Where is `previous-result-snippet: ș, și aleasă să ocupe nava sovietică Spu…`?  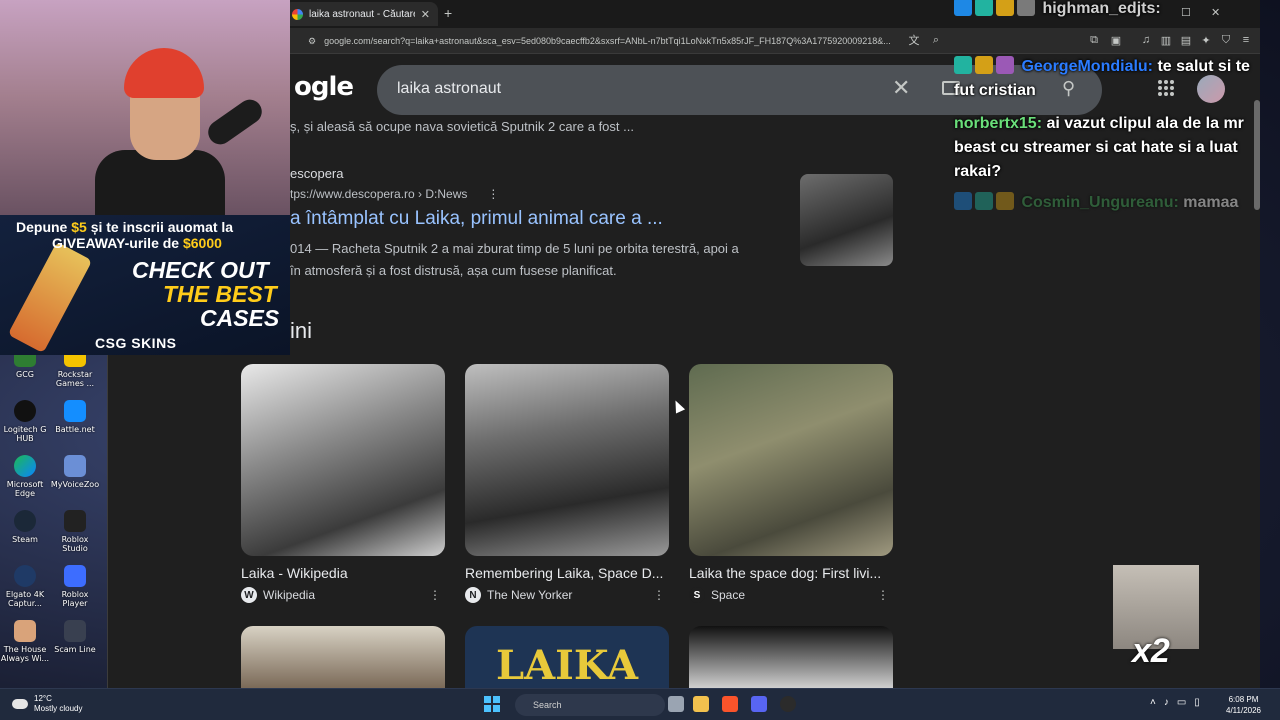 previous-result-snippet: ș, și aleasă să ocupe nava sovietică Spu… is located at coordinates (462, 126).